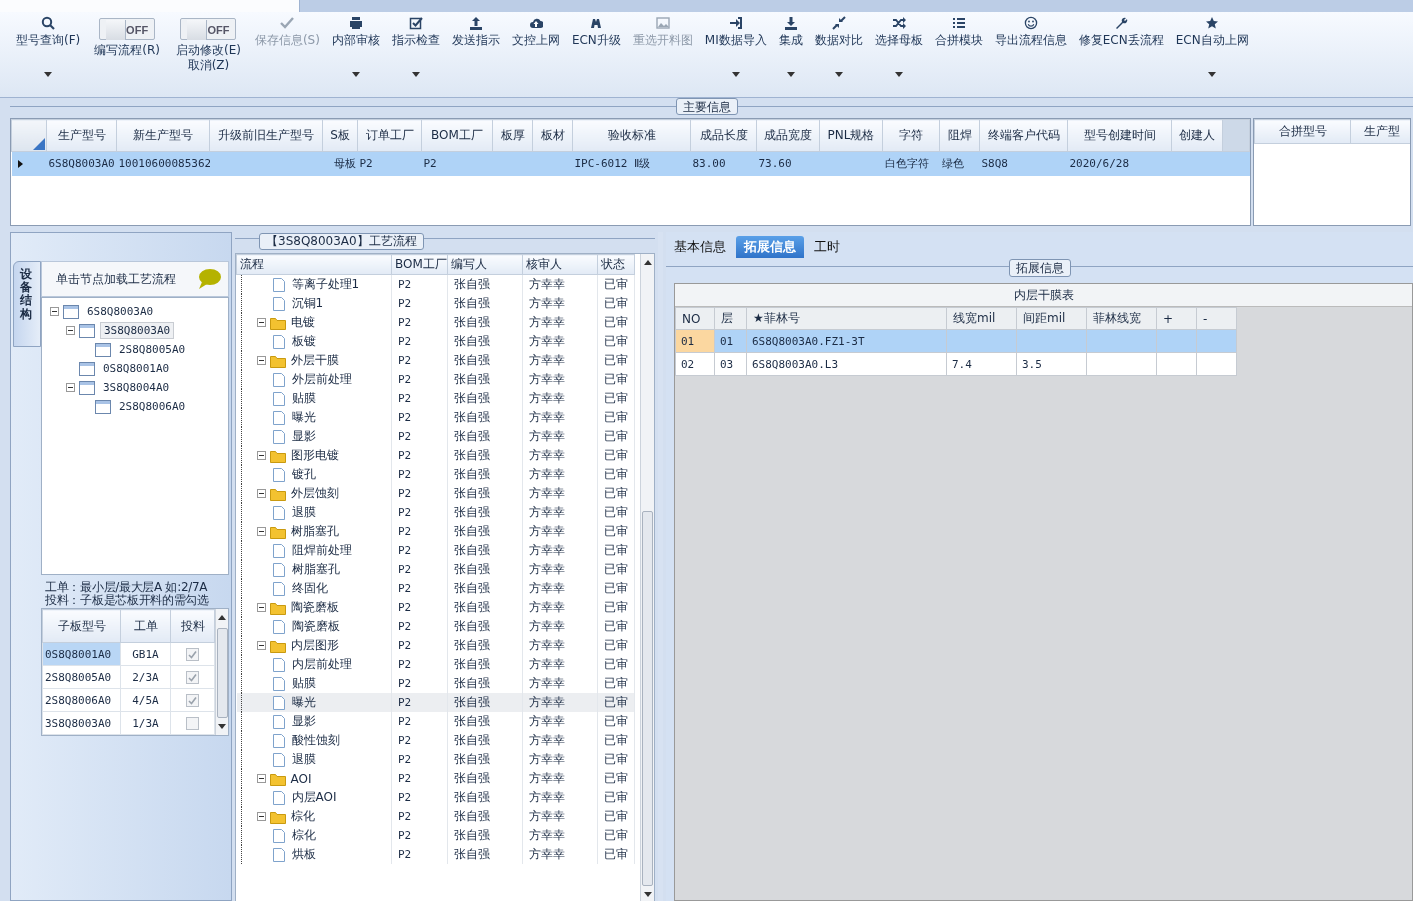  What do you see at coordinates (911, 135) in the screenshot?
I see `column-header: 字符` at bounding box center [911, 135].